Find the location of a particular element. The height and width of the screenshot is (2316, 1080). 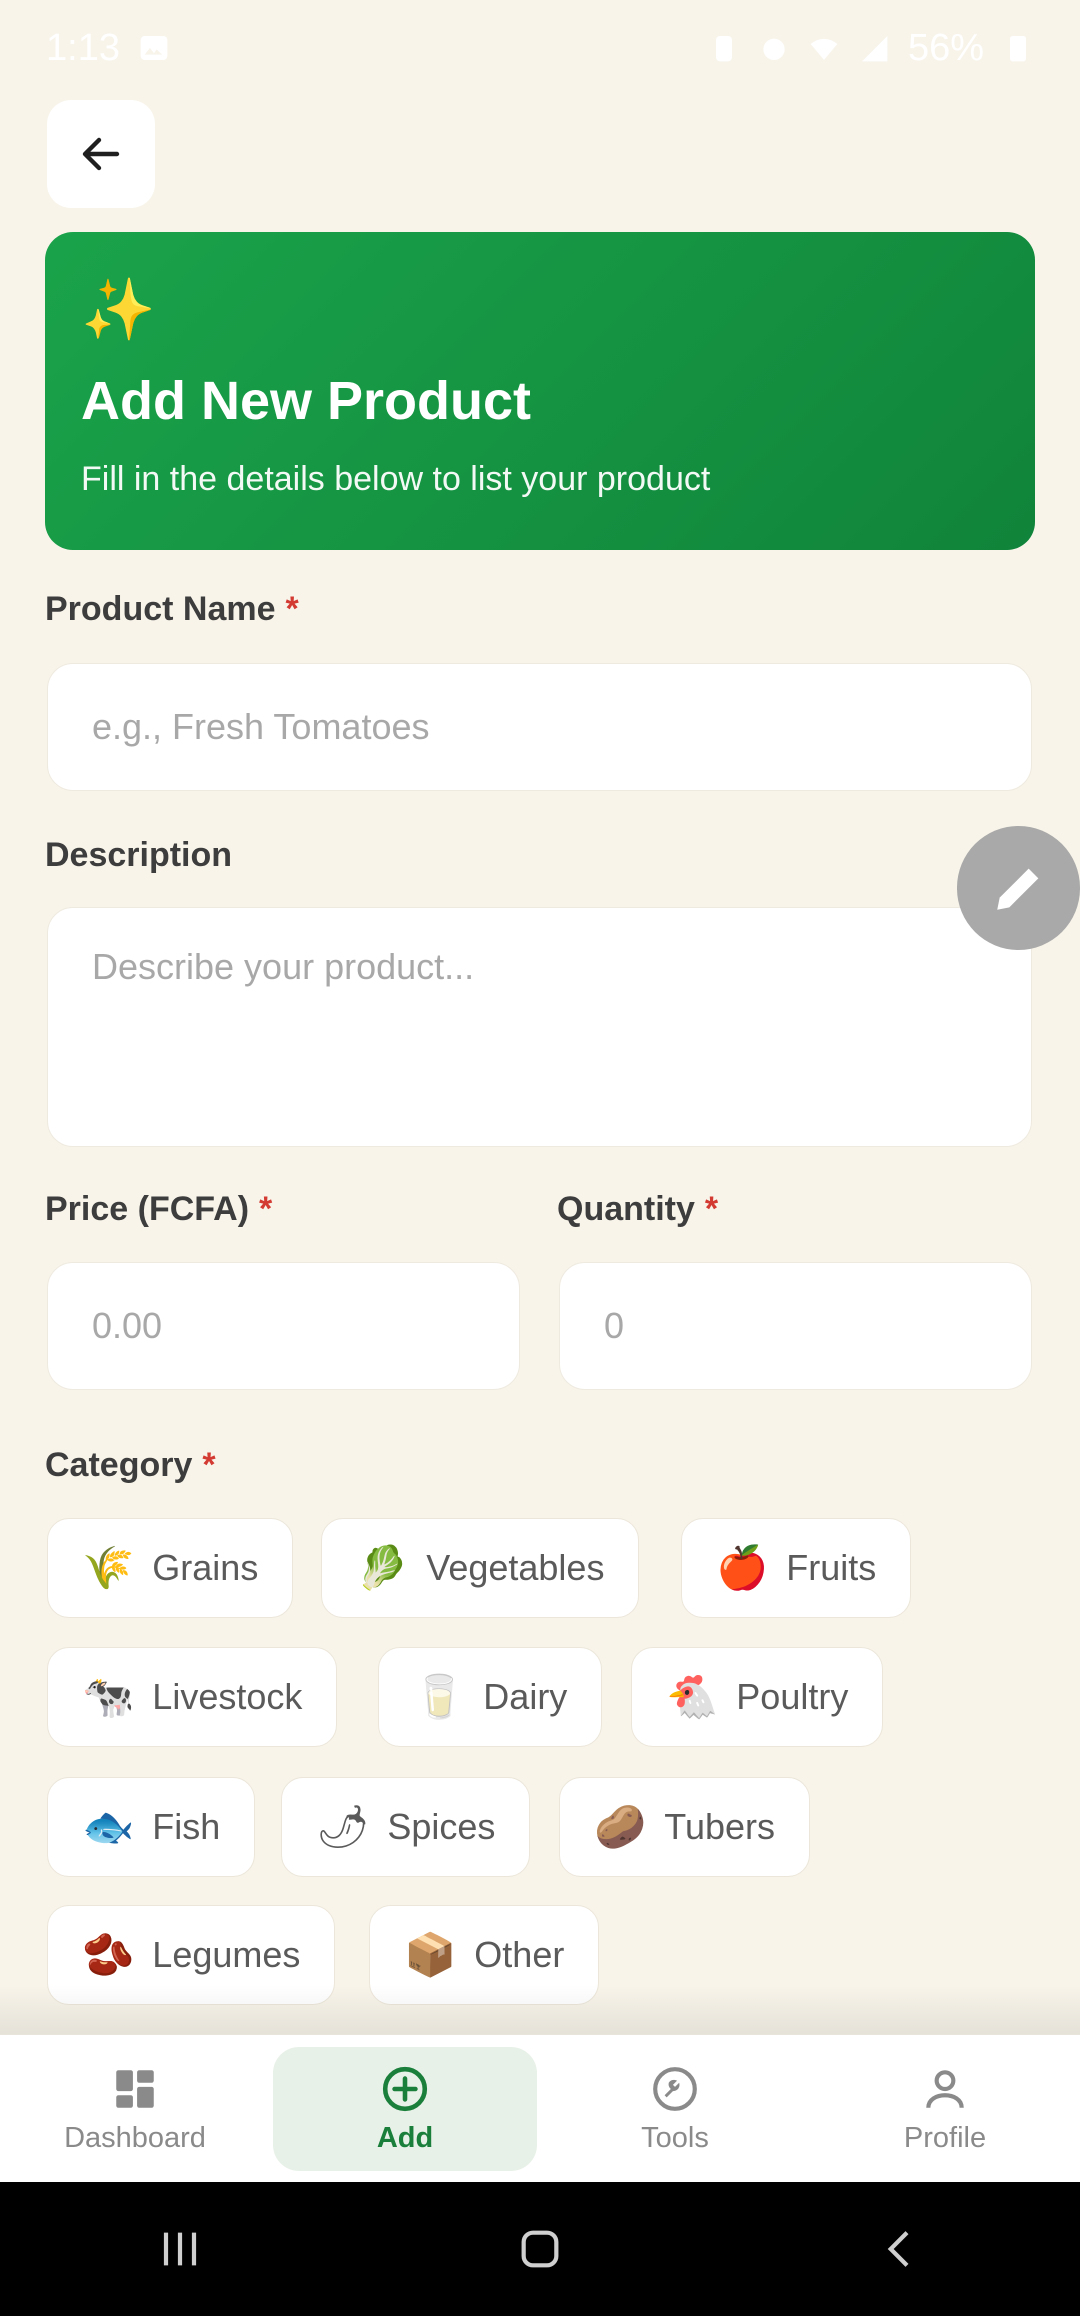

livestock-icon: 🐄 is located at coordinates (108, 1696).